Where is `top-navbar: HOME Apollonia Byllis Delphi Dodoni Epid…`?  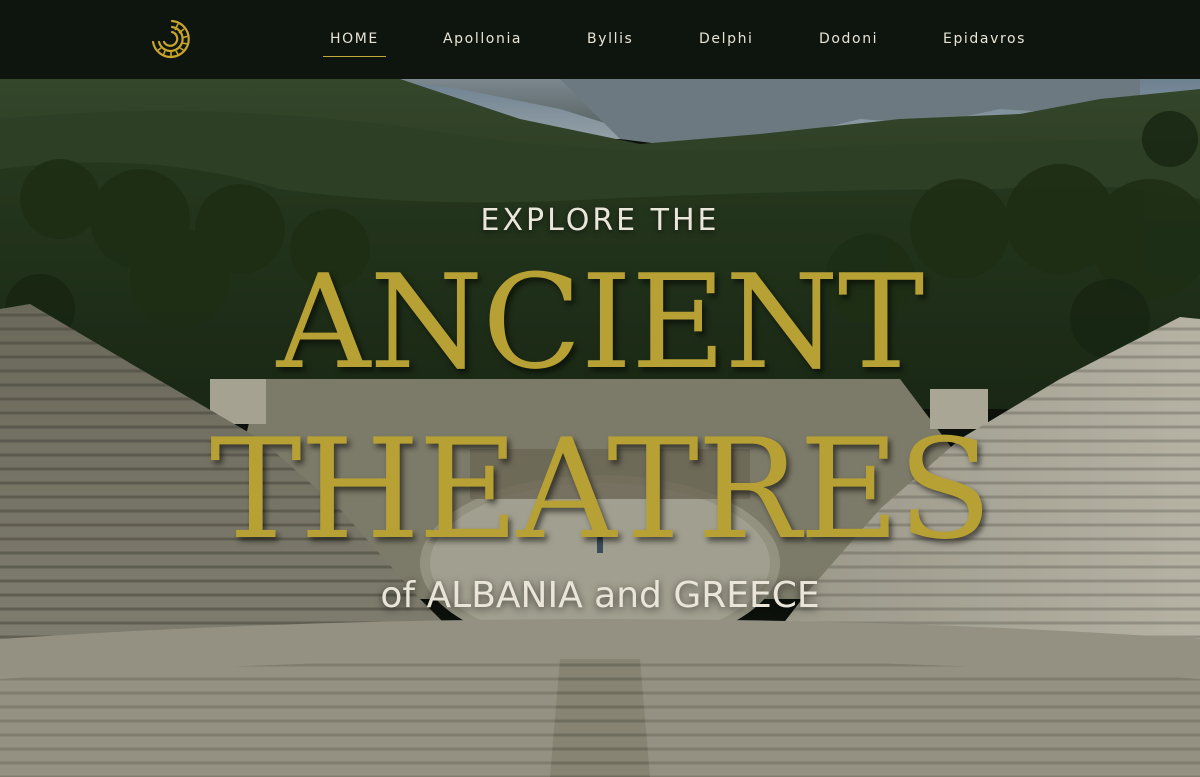
top-navbar: HOME Apollonia Byllis Delphi Dodoni Epid… is located at coordinates (600, 39).